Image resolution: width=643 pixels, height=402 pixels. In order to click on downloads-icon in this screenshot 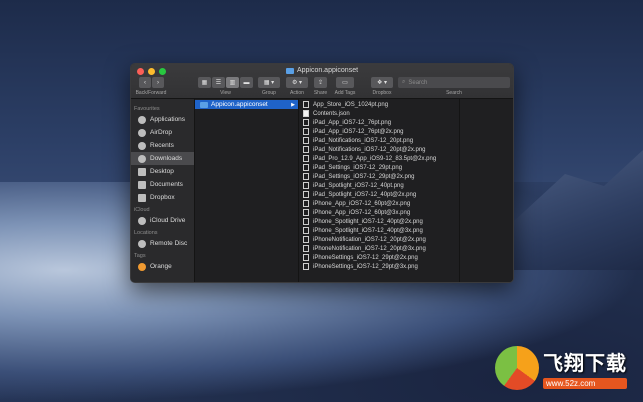, I will do `click(142, 158)`.